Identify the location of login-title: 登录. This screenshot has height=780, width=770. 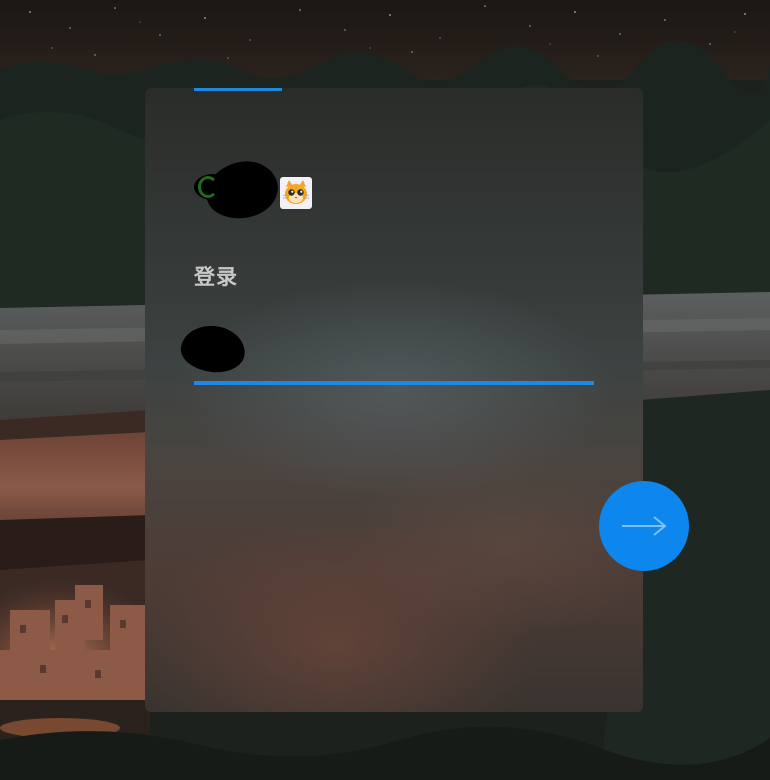
(216, 277).